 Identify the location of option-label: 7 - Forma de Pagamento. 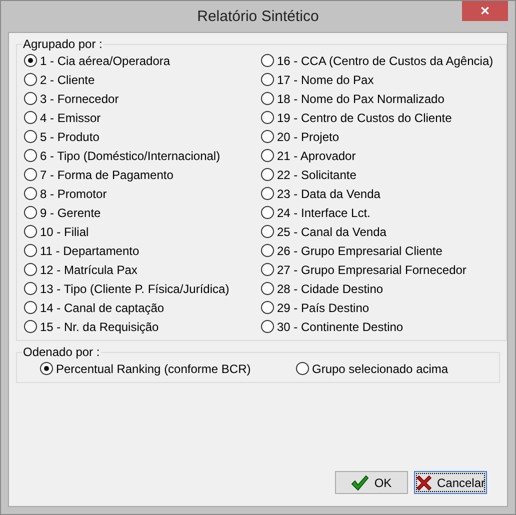
(107, 175).